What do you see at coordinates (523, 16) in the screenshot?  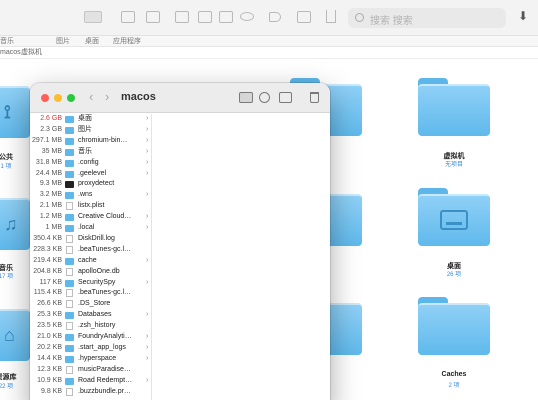 I see `download-icon: ⬇` at bounding box center [523, 16].